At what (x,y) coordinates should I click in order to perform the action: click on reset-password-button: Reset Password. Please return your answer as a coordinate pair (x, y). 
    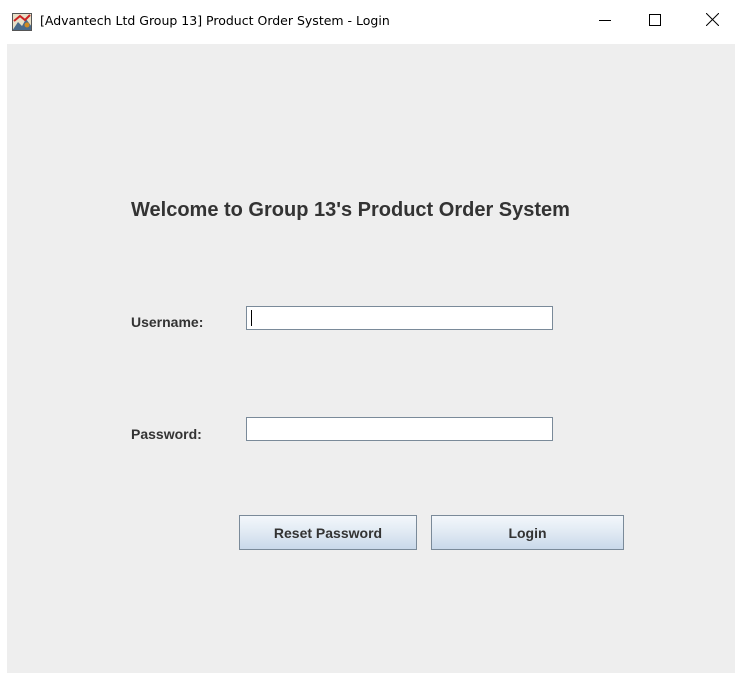
    Looking at the image, I should click on (328, 532).